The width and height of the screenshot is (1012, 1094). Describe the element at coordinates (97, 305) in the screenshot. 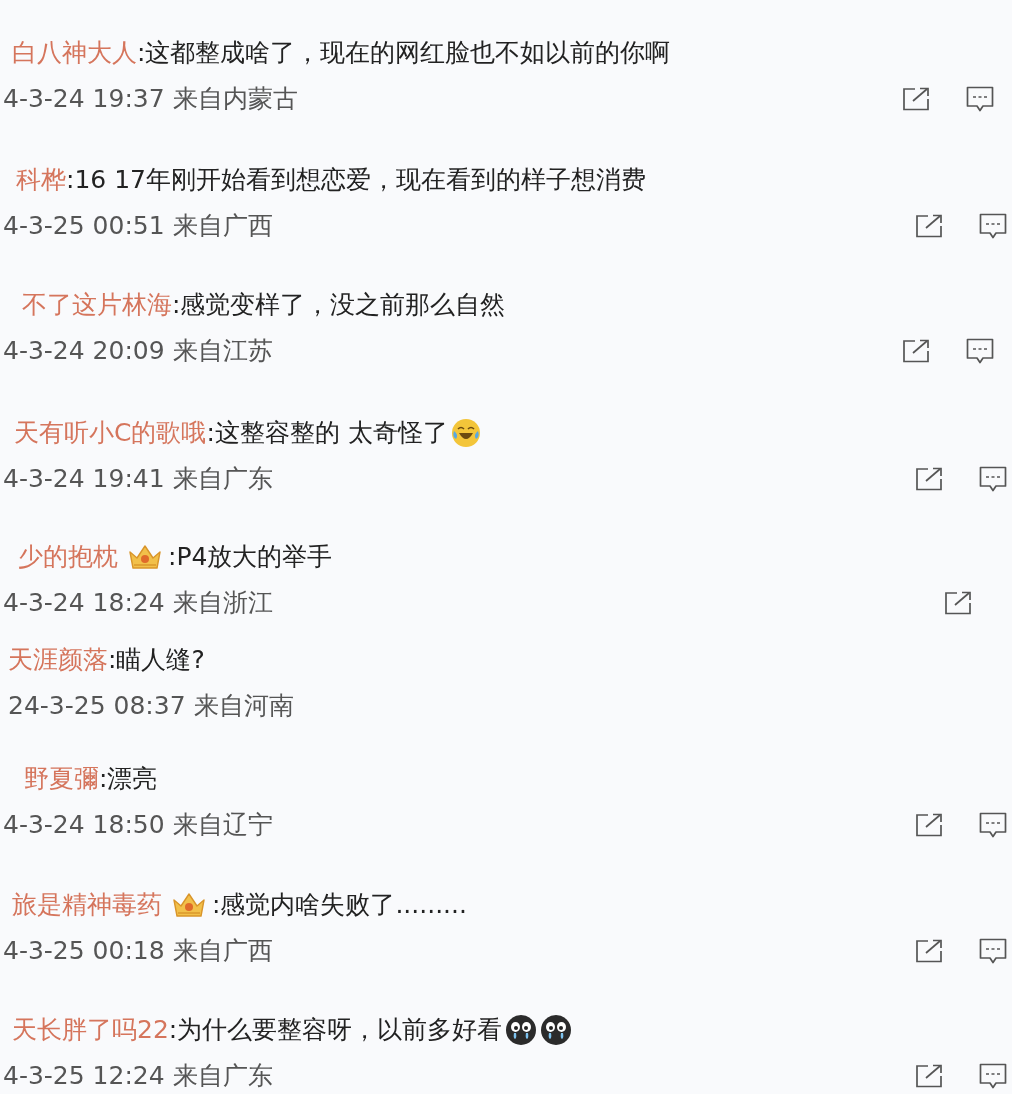

I see `username-link: 不了这片林海` at that location.